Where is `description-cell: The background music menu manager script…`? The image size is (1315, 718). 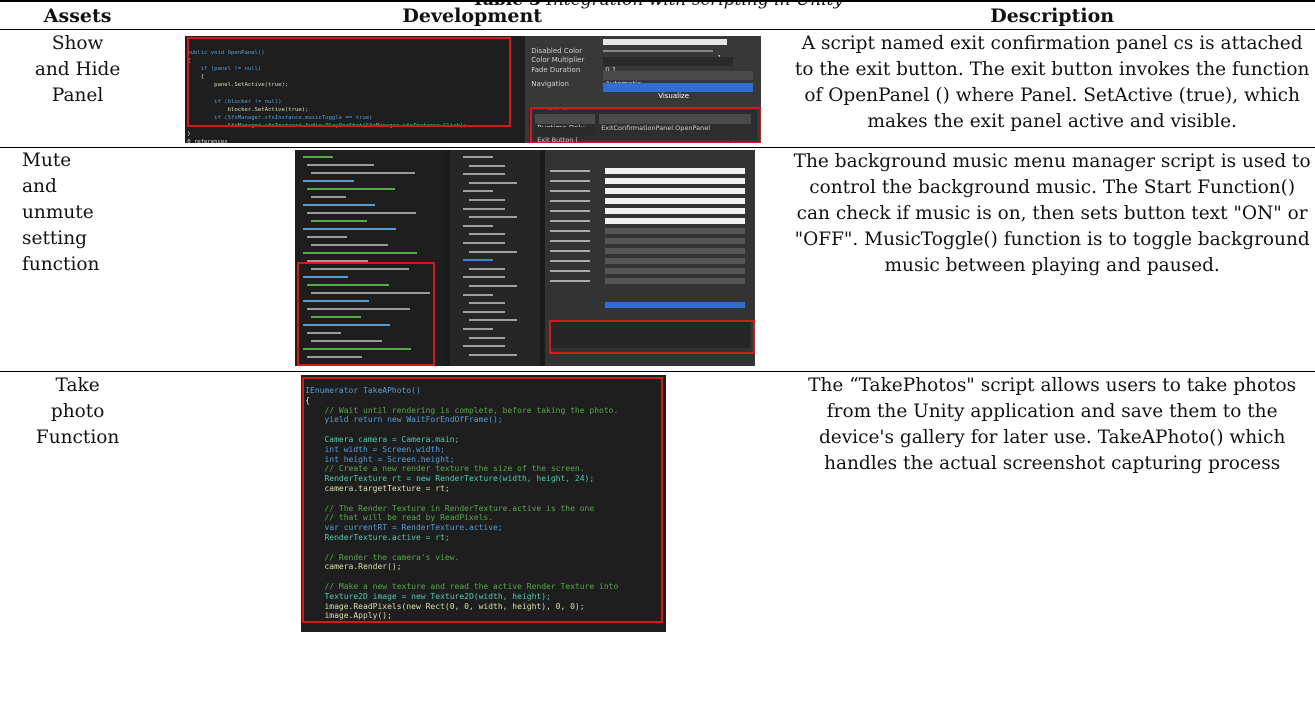
description-cell: The background music menu manager script… is located at coordinates (1052, 260).